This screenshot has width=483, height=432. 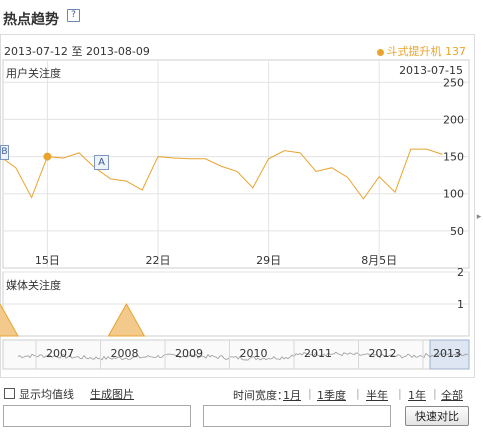 What do you see at coordinates (189, 353) in the screenshot?
I see `overview-year-label: 2009` at bounding box center [189, 353].